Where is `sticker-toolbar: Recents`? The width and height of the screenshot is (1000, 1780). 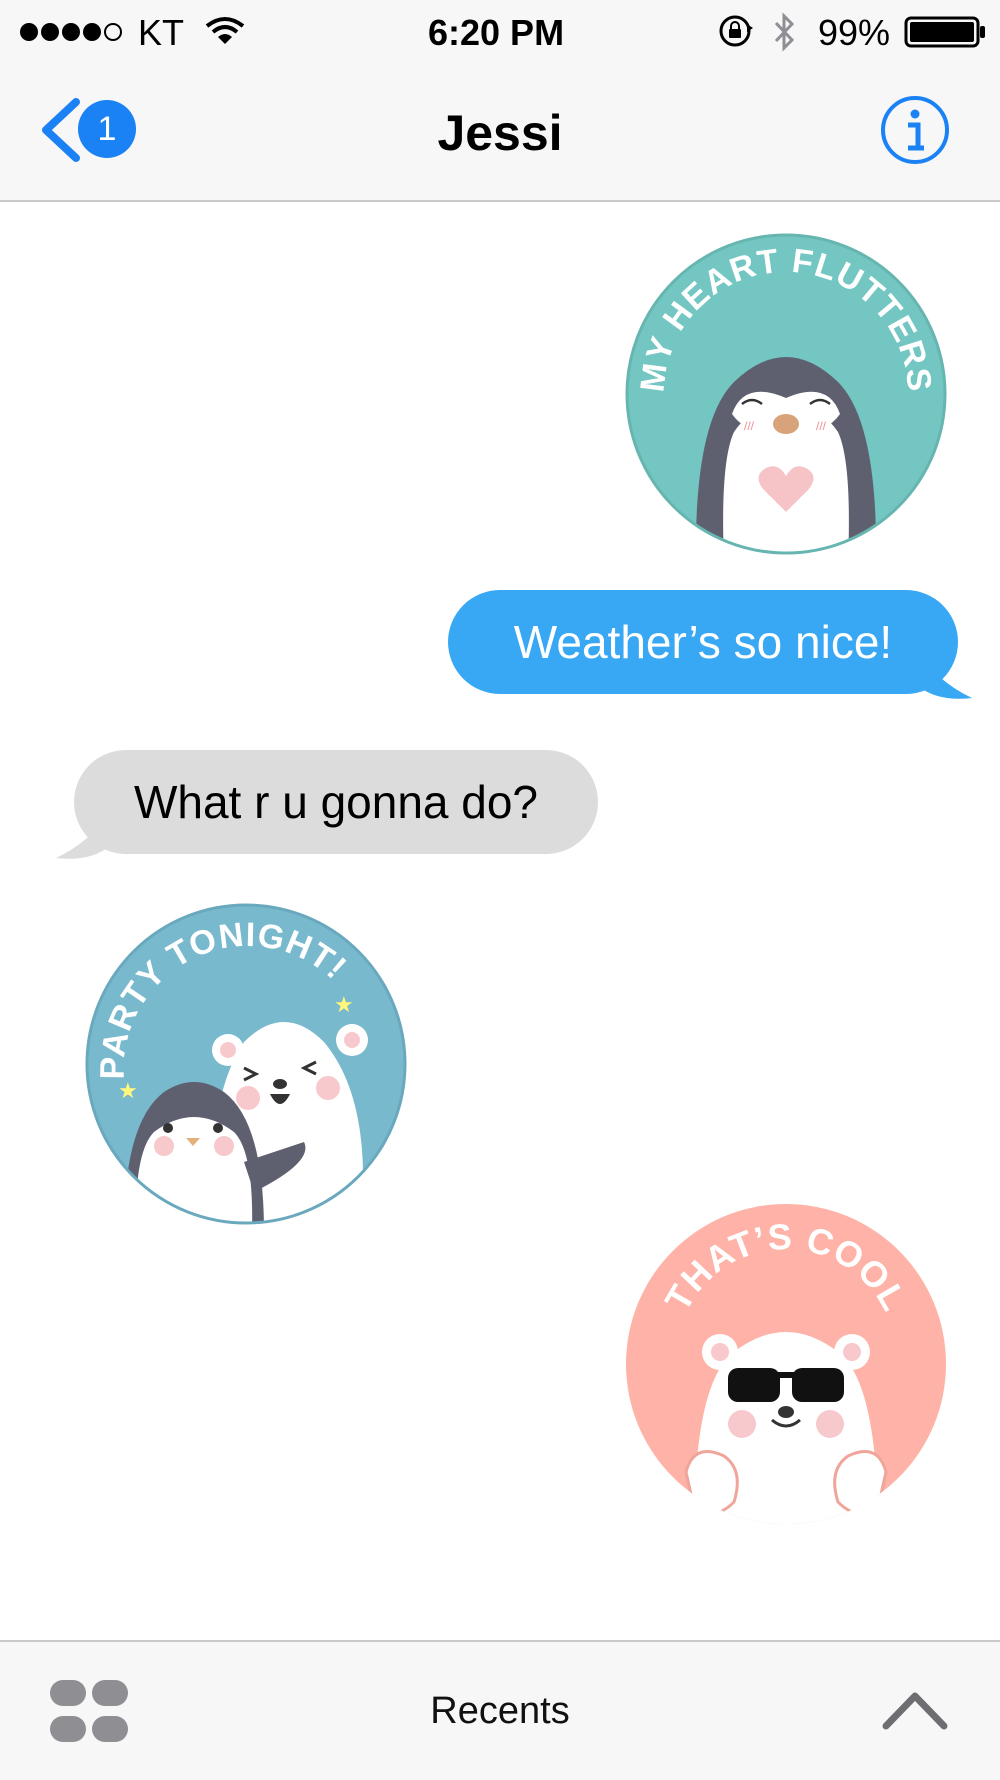
sticker-toolbar: Recents is located at coordinates (500, 1710).